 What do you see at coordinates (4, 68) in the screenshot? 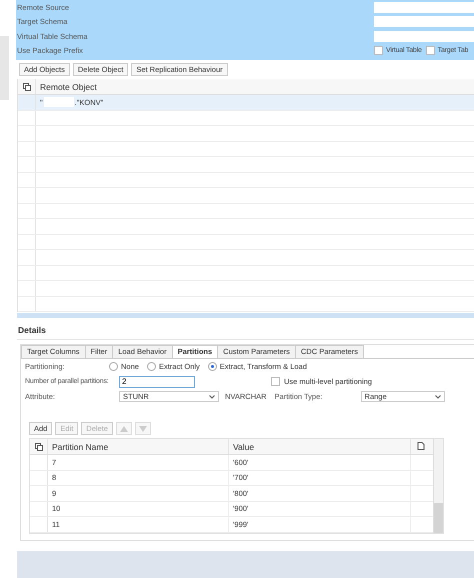
I see `side-panel` at bounding box center [4, 68].